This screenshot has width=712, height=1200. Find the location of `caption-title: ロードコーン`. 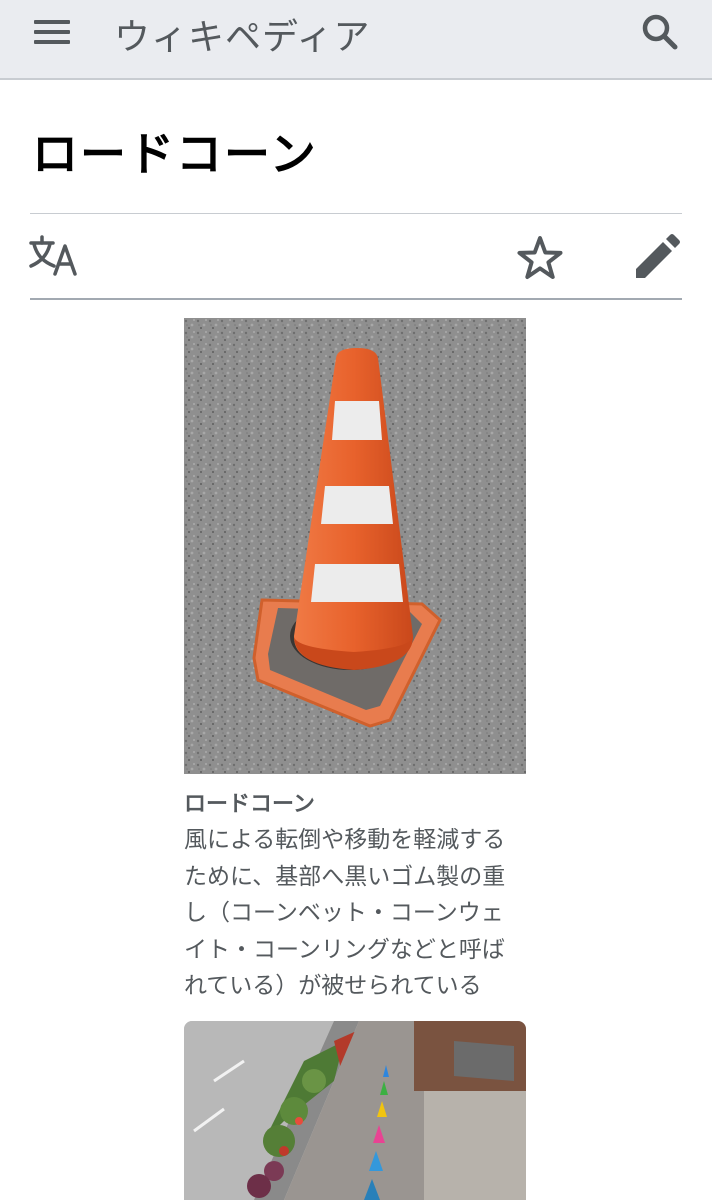

caption-title: ロードコーン is located at coordinates (249, 804).